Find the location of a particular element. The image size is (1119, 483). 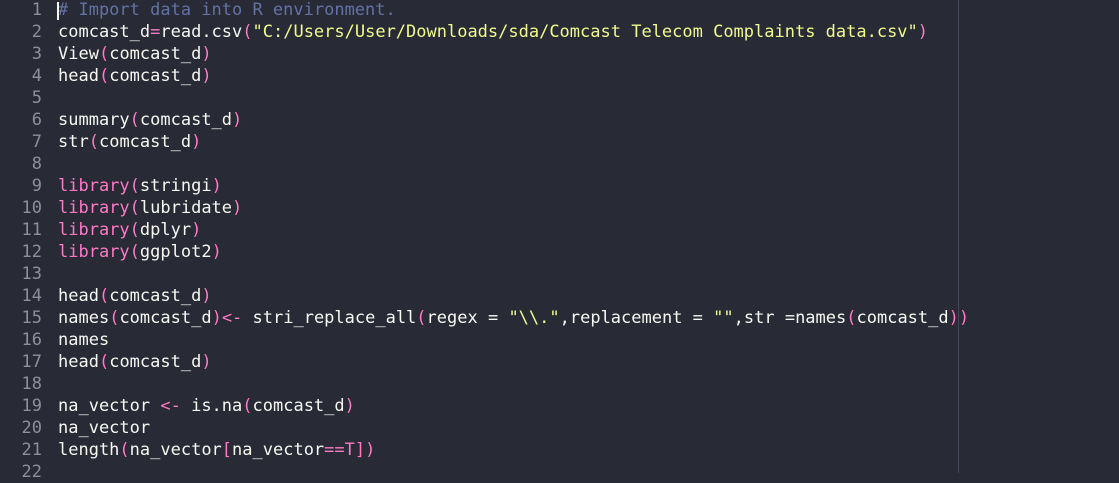

line-number: 17 is located at coordinates (31, 362).